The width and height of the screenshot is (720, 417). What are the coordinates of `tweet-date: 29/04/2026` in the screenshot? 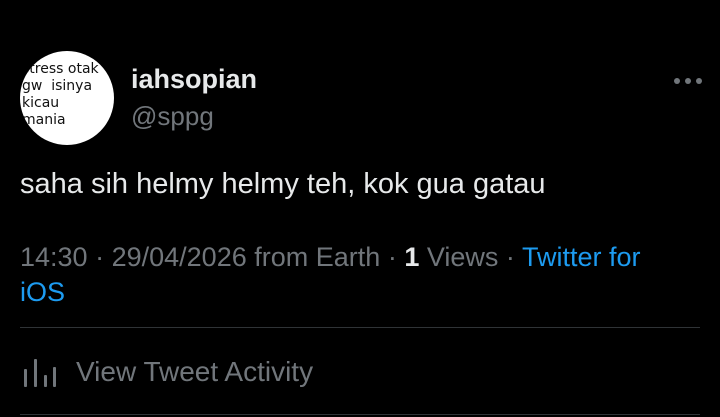 It's located at (179, 257).